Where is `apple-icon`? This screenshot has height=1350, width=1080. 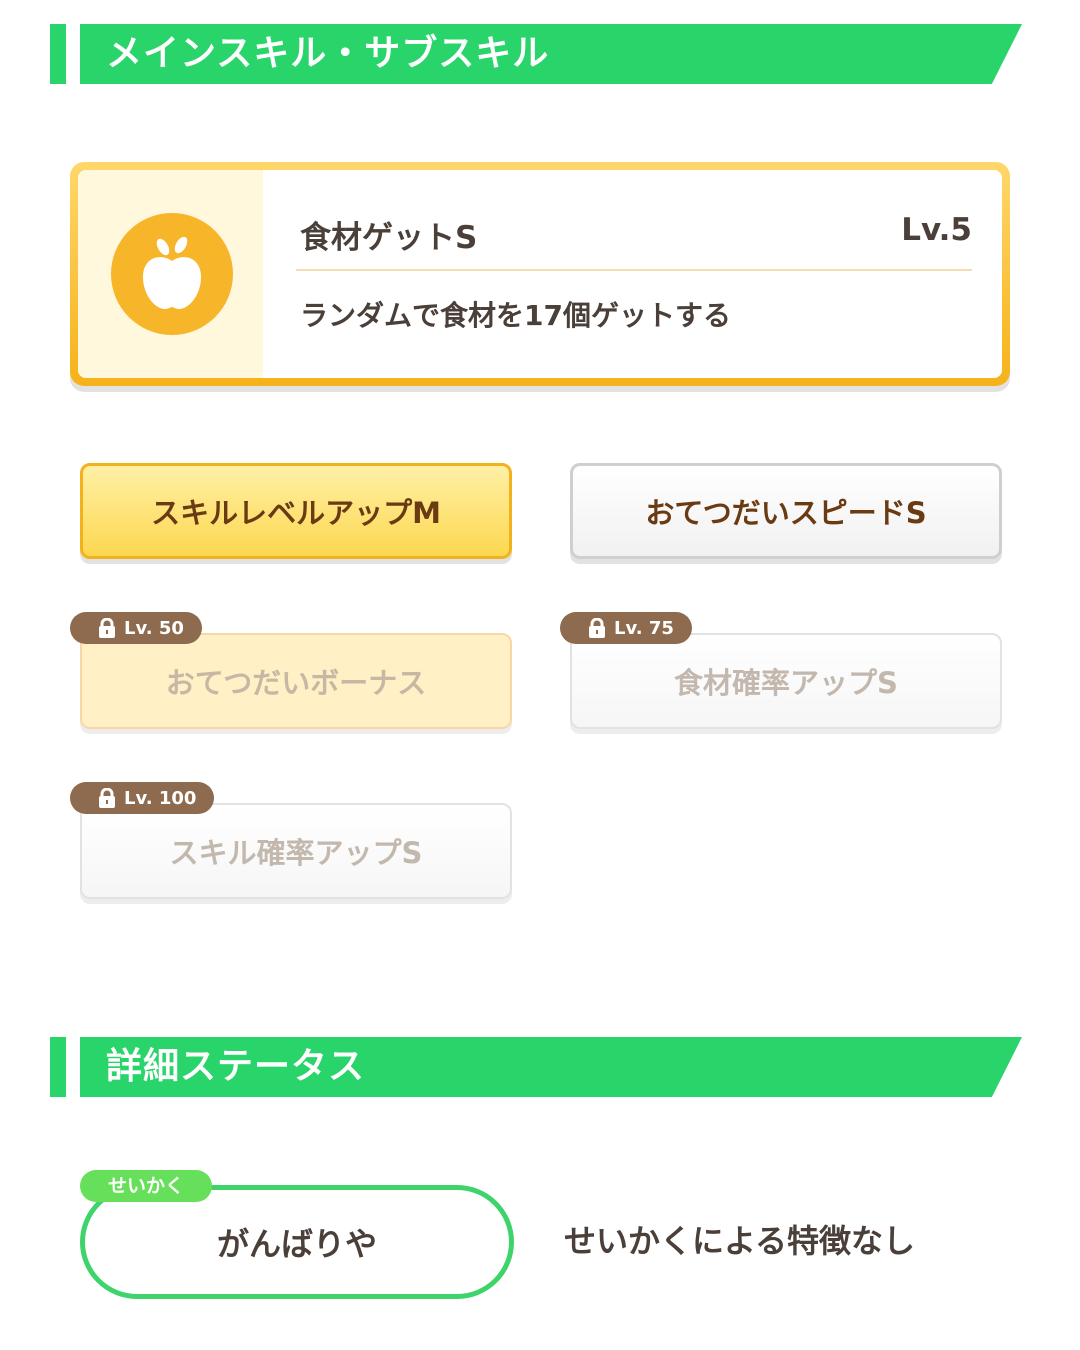 apple-icon is located at coordinates (172, 273).